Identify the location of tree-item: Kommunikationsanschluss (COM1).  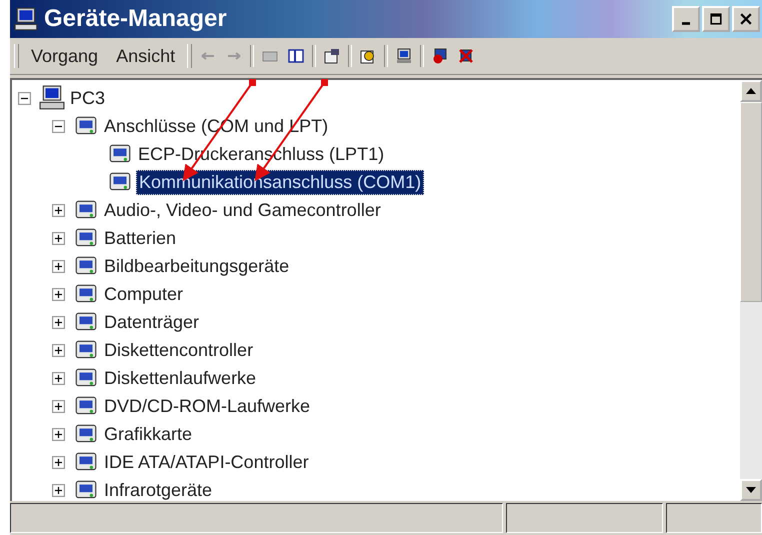
(280, 182).